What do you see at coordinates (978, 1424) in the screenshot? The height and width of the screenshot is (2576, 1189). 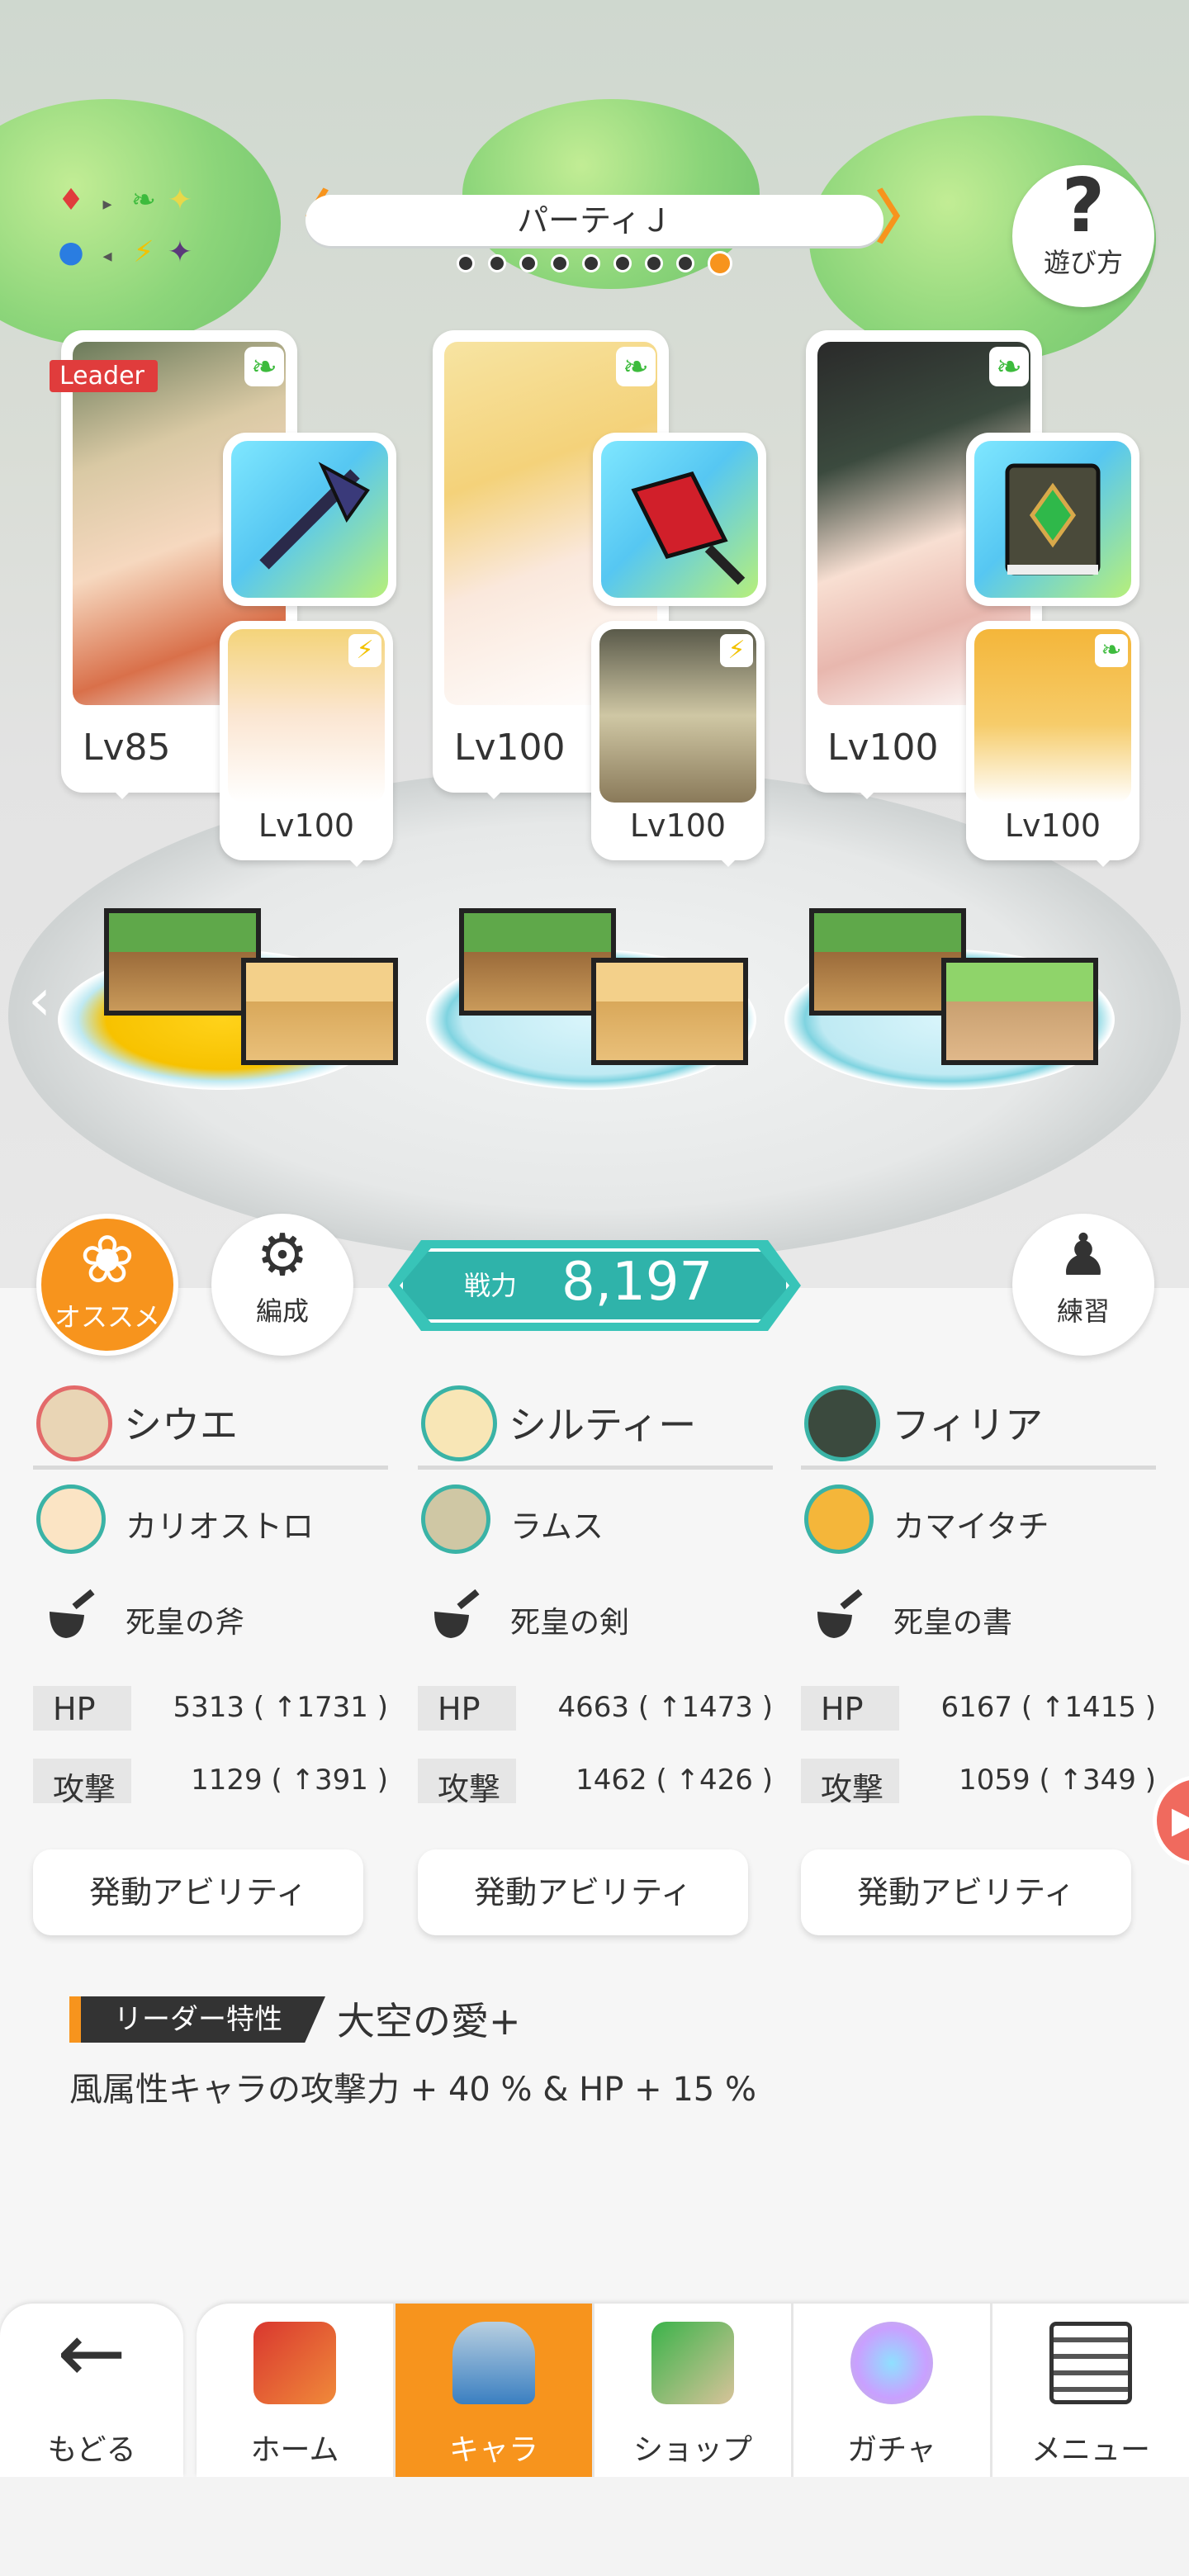 I see `member-name-row: フィリア` at bounding box center [978, 1424].